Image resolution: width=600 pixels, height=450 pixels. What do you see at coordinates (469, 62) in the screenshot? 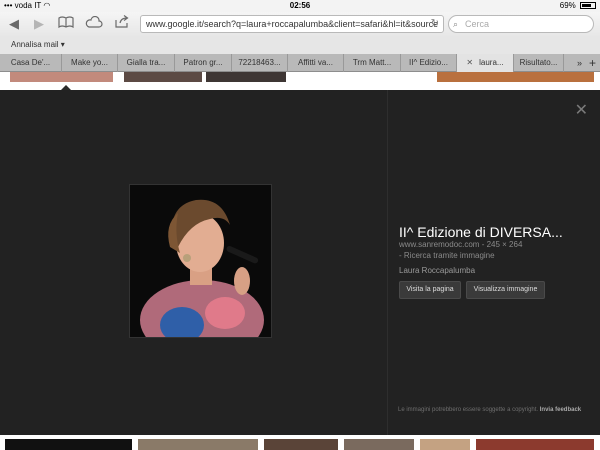
I see `close-tab-icon: ✕` at bounding box center [469, 62].